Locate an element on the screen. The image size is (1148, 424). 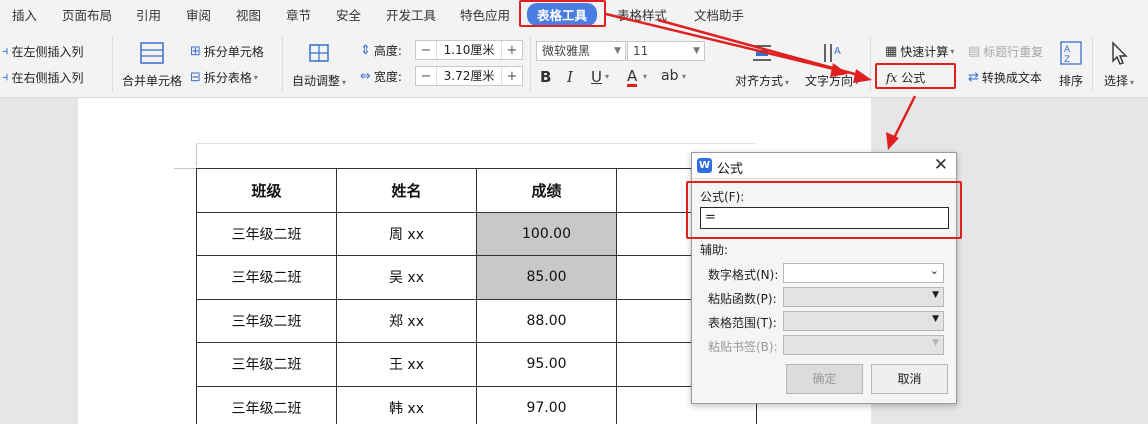
insert-right-col-button: ⫞ 在右侧插入列 is located at coordinates (43, 77).